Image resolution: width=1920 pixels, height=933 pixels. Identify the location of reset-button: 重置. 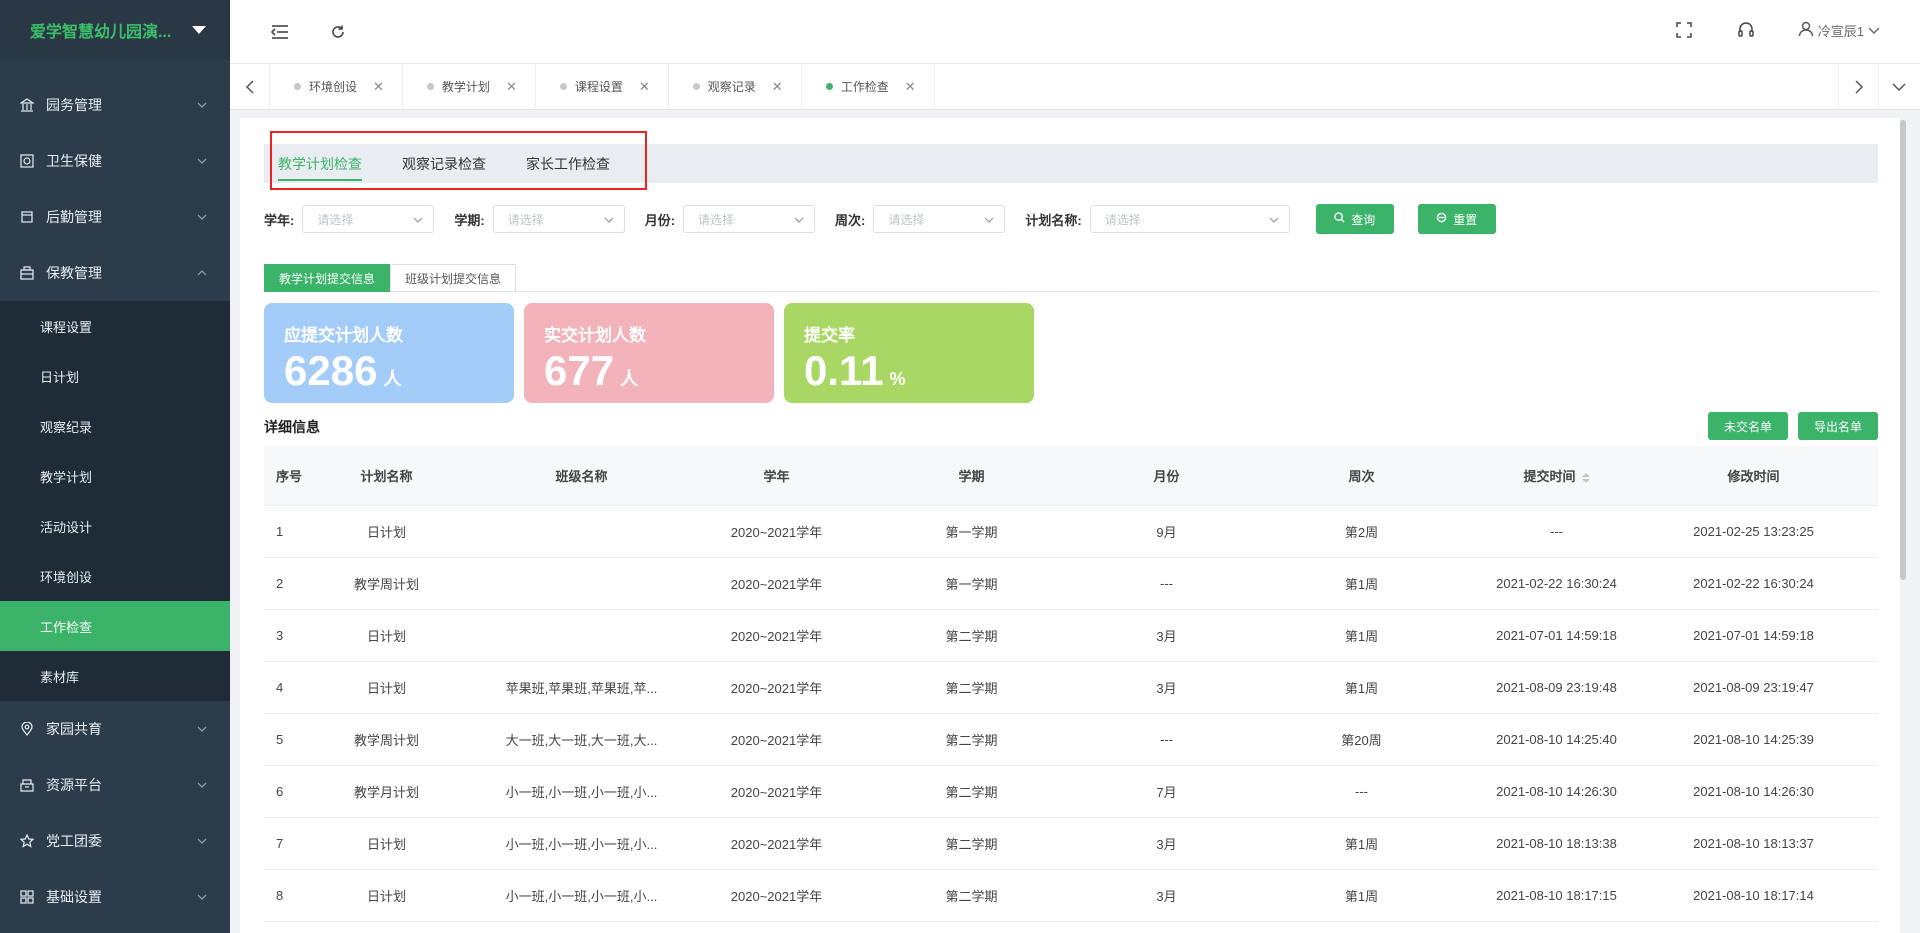
(1456, 219).